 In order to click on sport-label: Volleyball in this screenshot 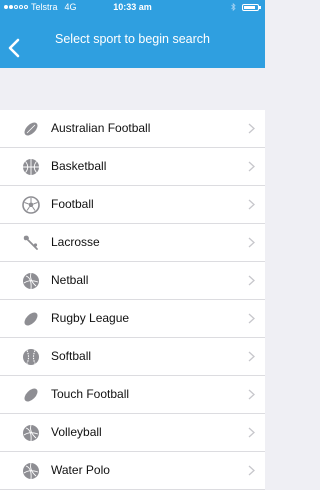, I will do `click(76, 432)`.